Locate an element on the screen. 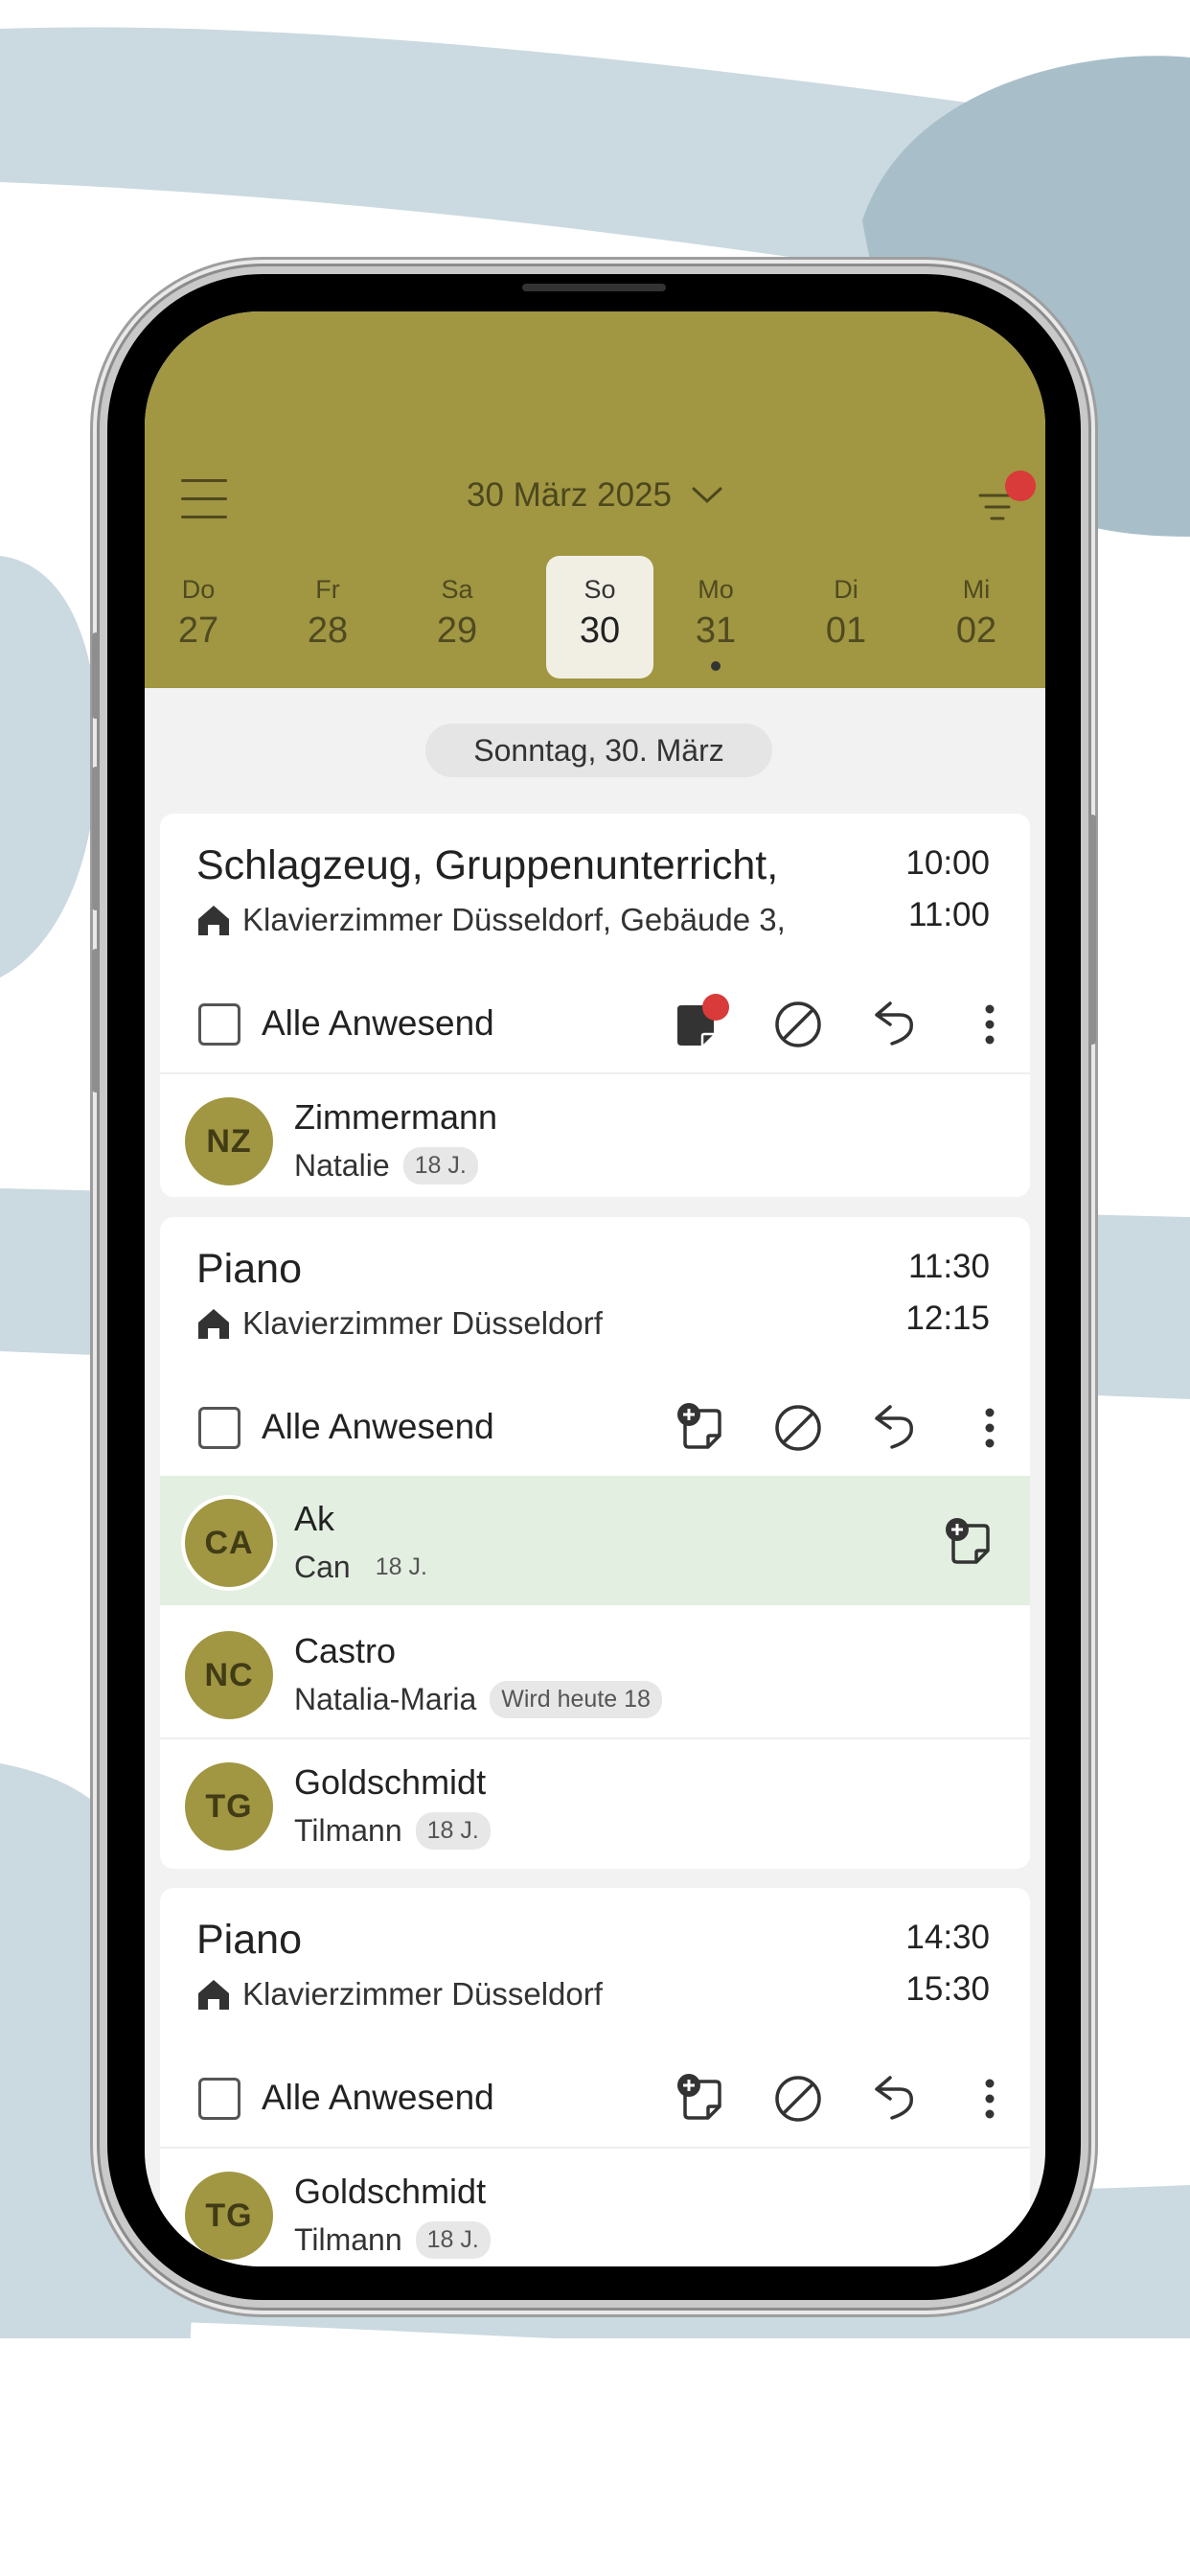 This screenshot has height=2576, width=1190. more-vertical-icon is located at coordinates (990, 1428).